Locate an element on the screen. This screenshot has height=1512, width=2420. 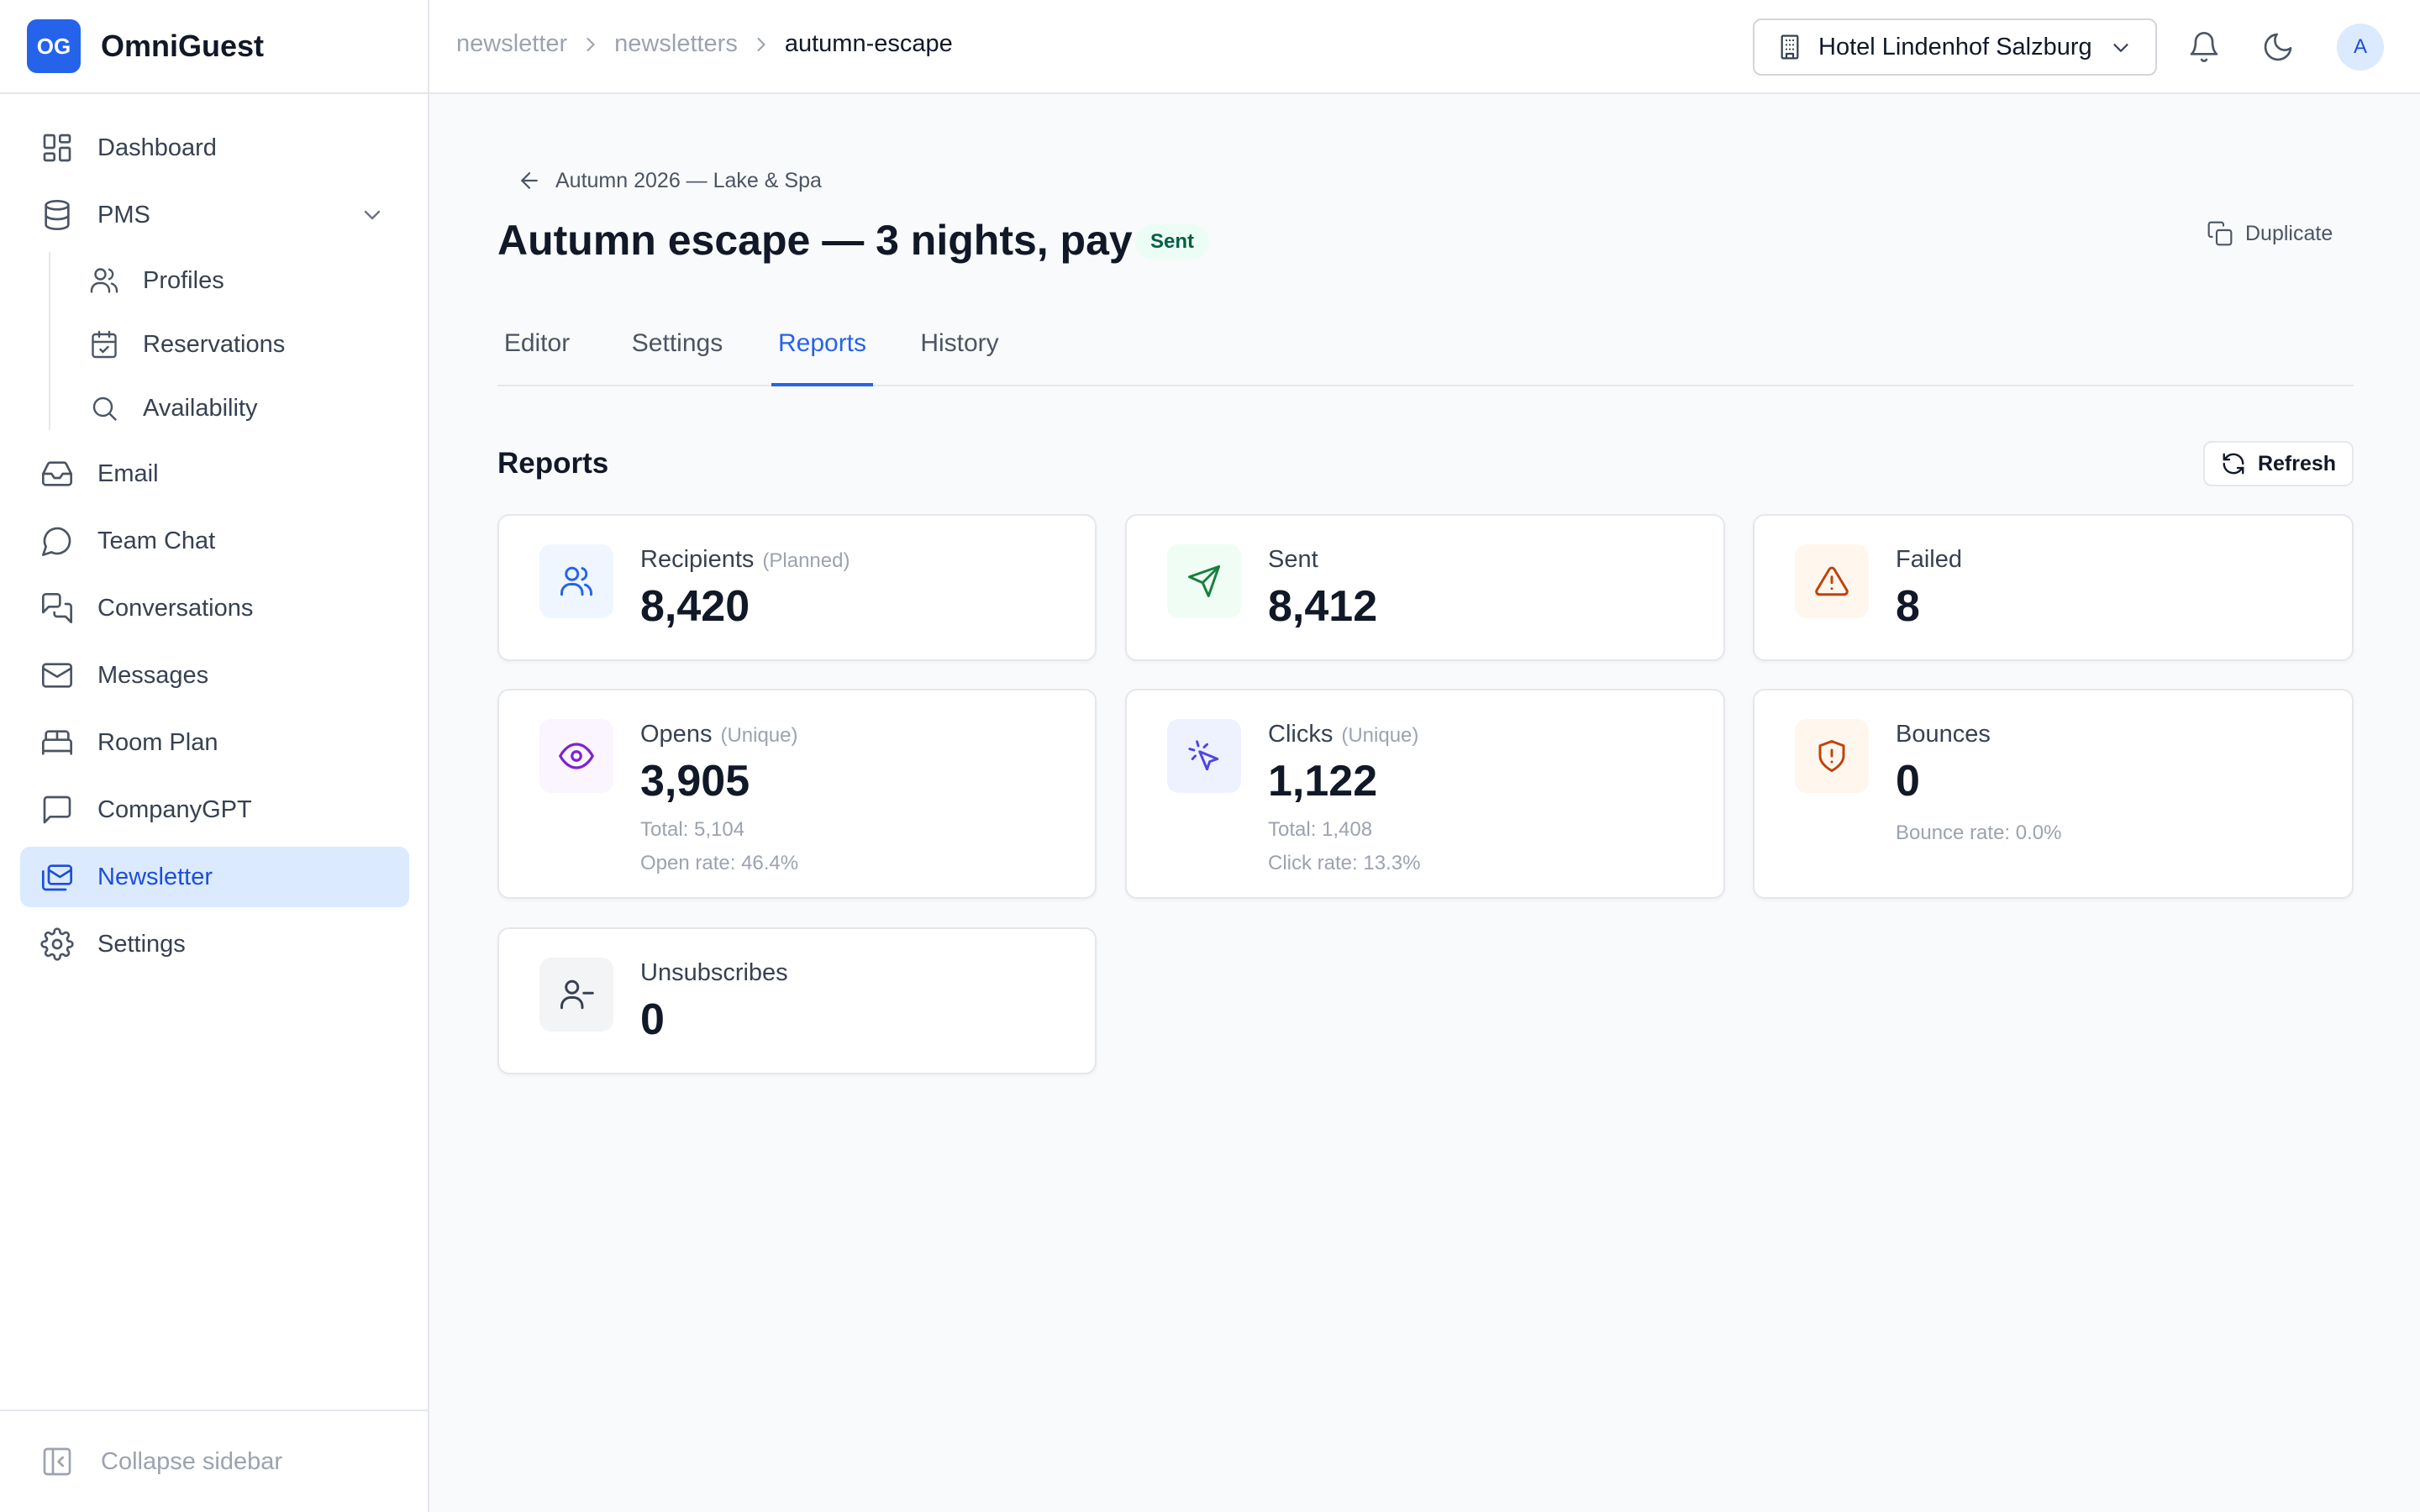
sidebar-item-team-chat: Team Chat is located at coordinates (214, 541).